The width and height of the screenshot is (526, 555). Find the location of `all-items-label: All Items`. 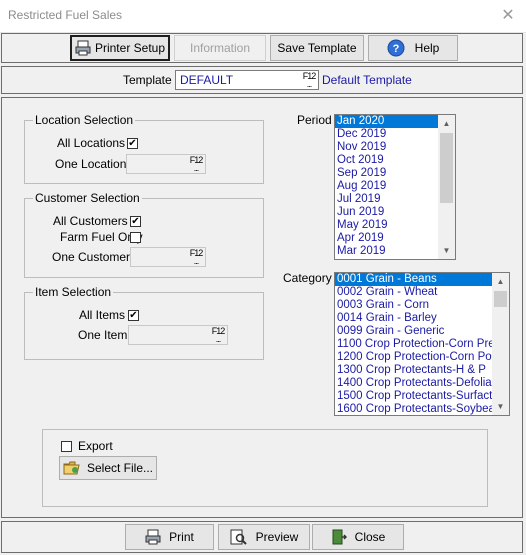

all-items-label: All Items is located at coordinates (102, 315).